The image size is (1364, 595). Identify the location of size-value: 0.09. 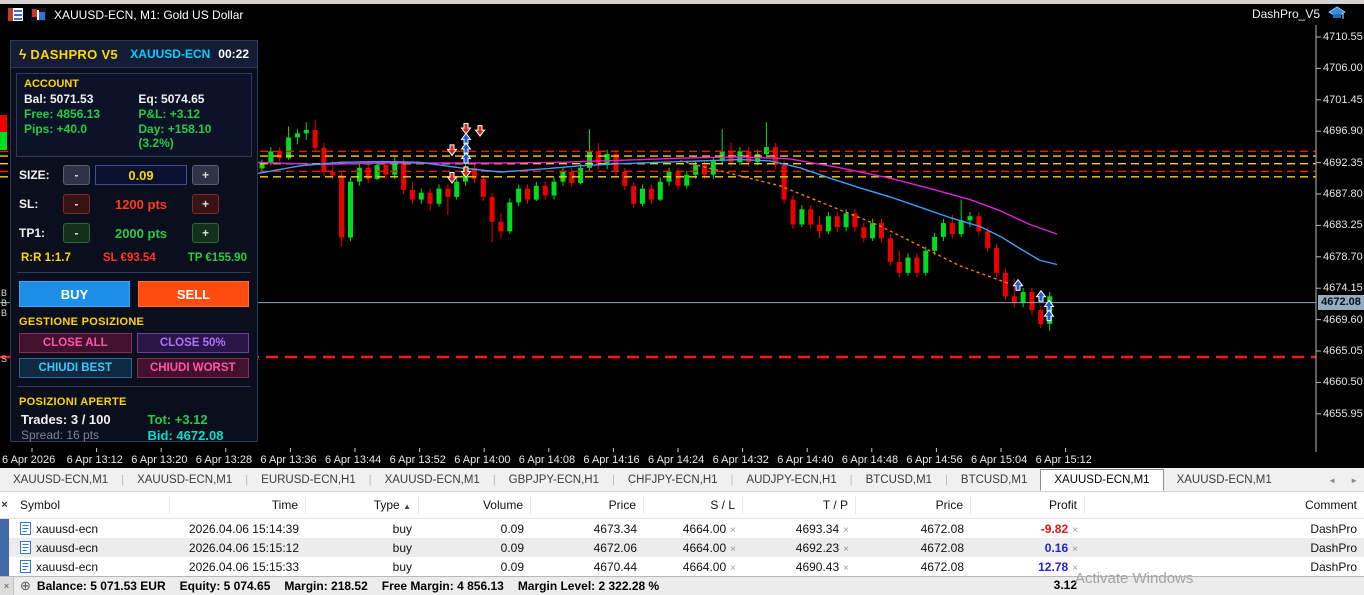
(141, 175).